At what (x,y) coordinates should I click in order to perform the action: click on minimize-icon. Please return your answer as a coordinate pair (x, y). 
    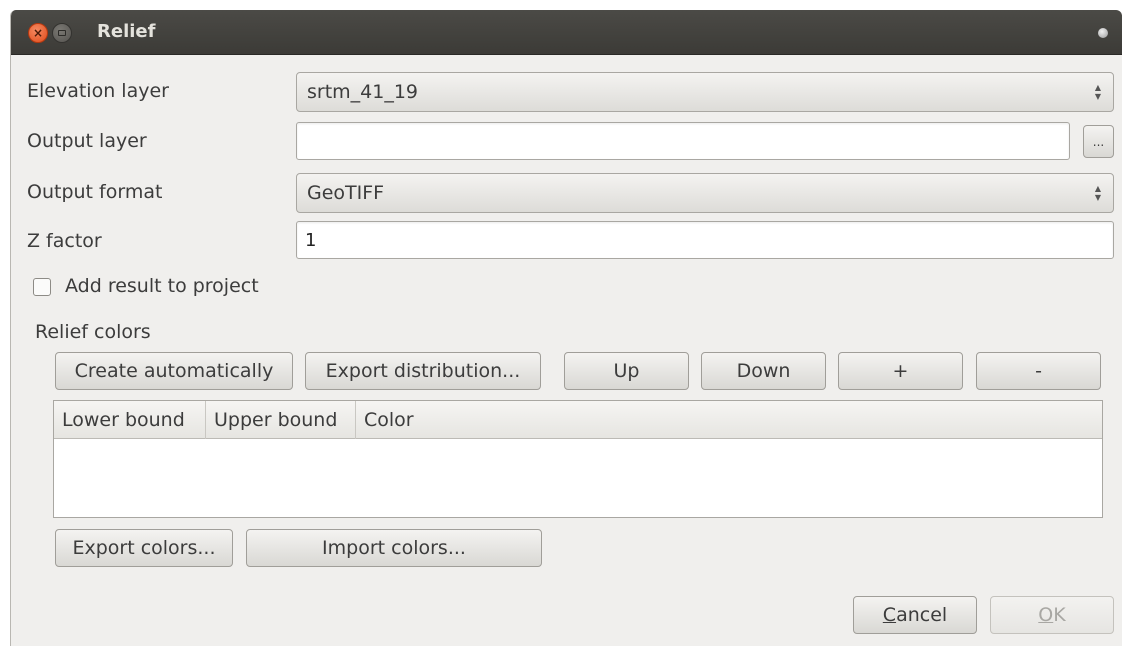
    Looking at the image, I should click on (62, 33).